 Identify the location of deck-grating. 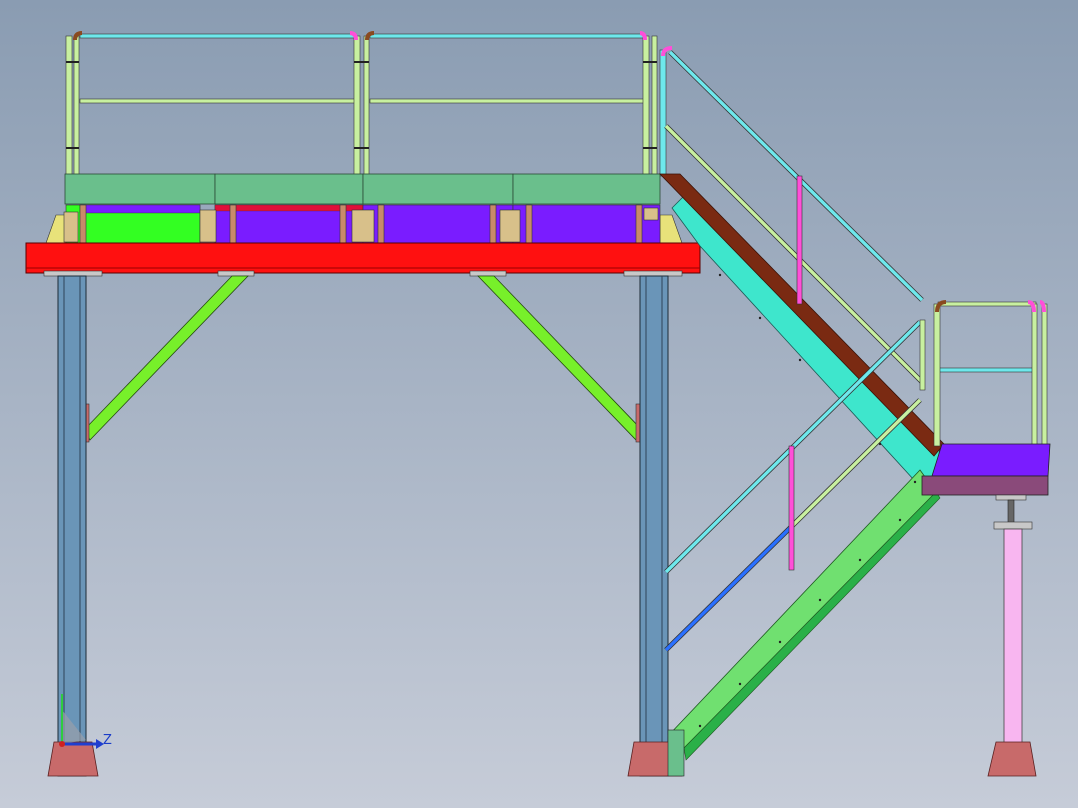
(362, 189).